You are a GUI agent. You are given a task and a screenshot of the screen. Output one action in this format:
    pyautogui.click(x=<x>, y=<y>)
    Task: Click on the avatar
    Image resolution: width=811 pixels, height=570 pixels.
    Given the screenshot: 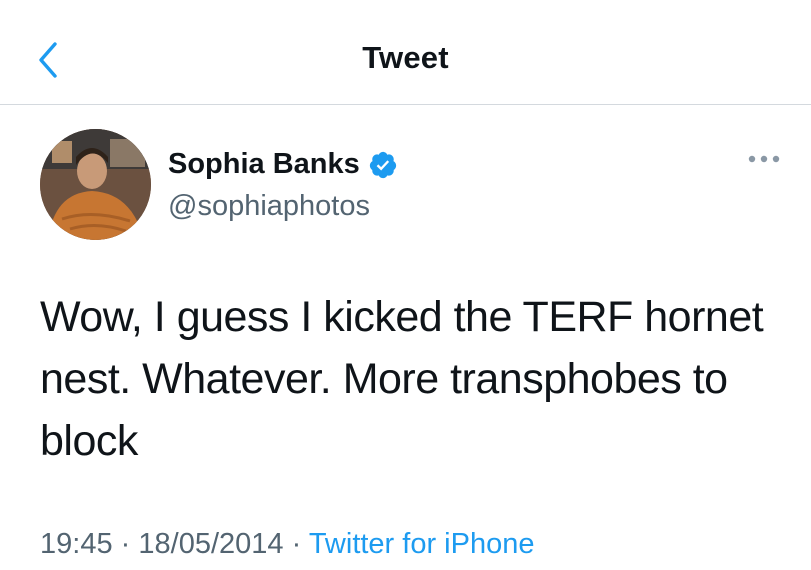 What is the action you would take?
    pyautogui.click(x=95, y=184)
    